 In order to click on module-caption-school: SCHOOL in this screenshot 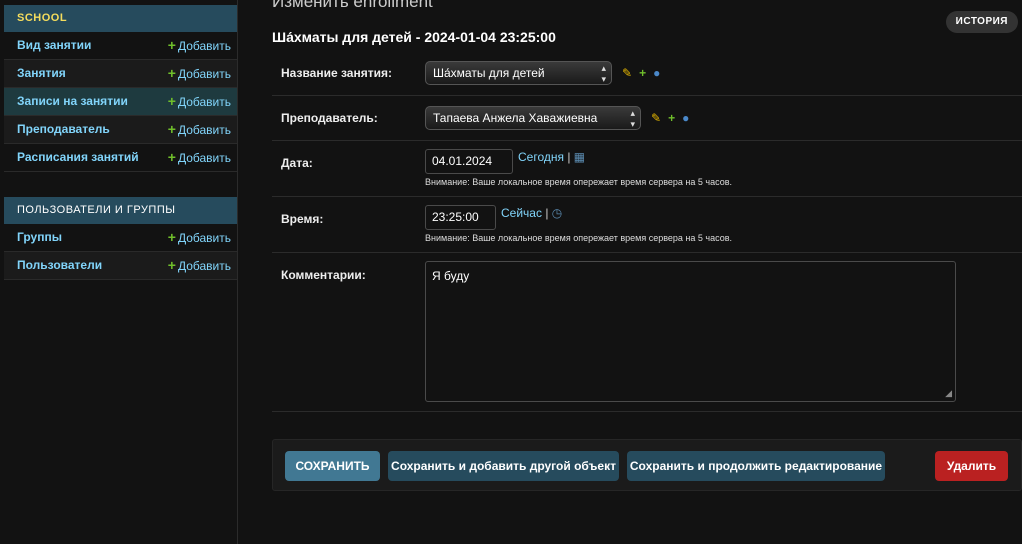, I will do `click(120, 18)`.